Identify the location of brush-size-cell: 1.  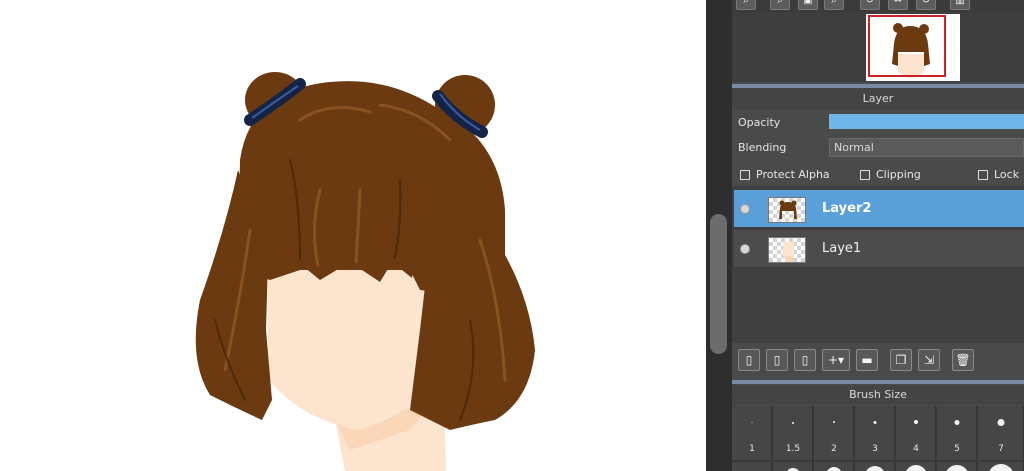
(752, 433).